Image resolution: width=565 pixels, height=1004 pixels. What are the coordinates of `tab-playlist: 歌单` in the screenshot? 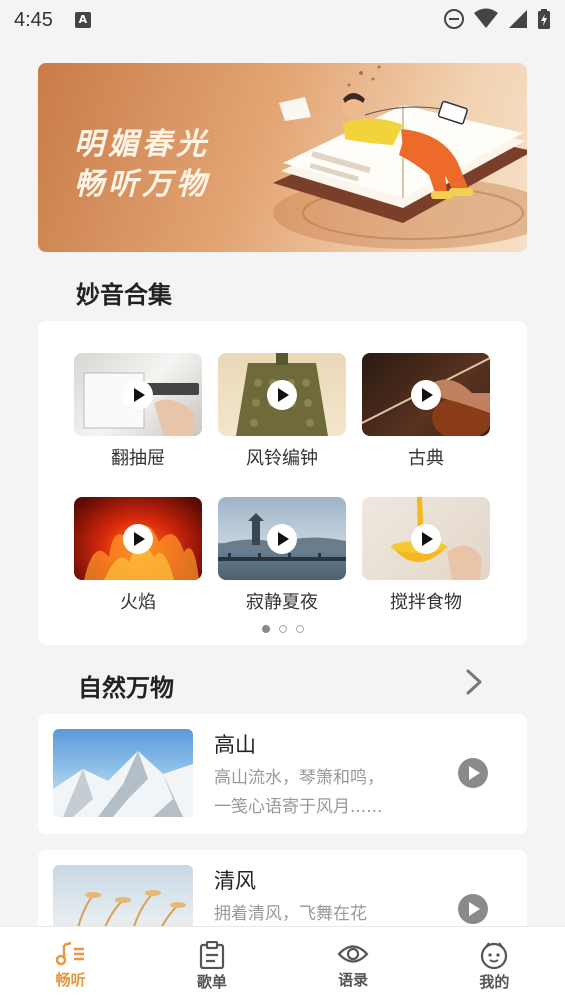 It's located at (211, 965).